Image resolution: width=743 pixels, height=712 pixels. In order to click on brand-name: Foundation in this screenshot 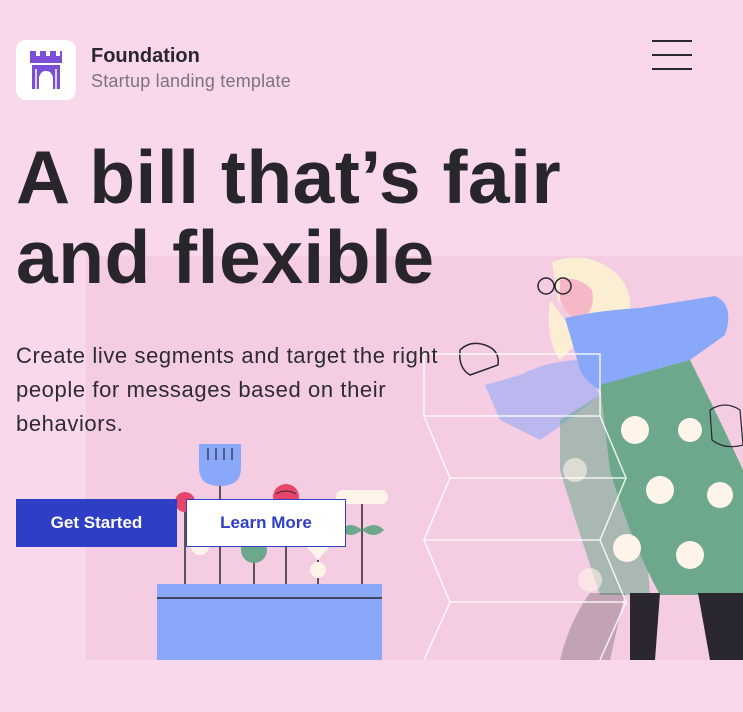, I will do `click(145, 56)`.